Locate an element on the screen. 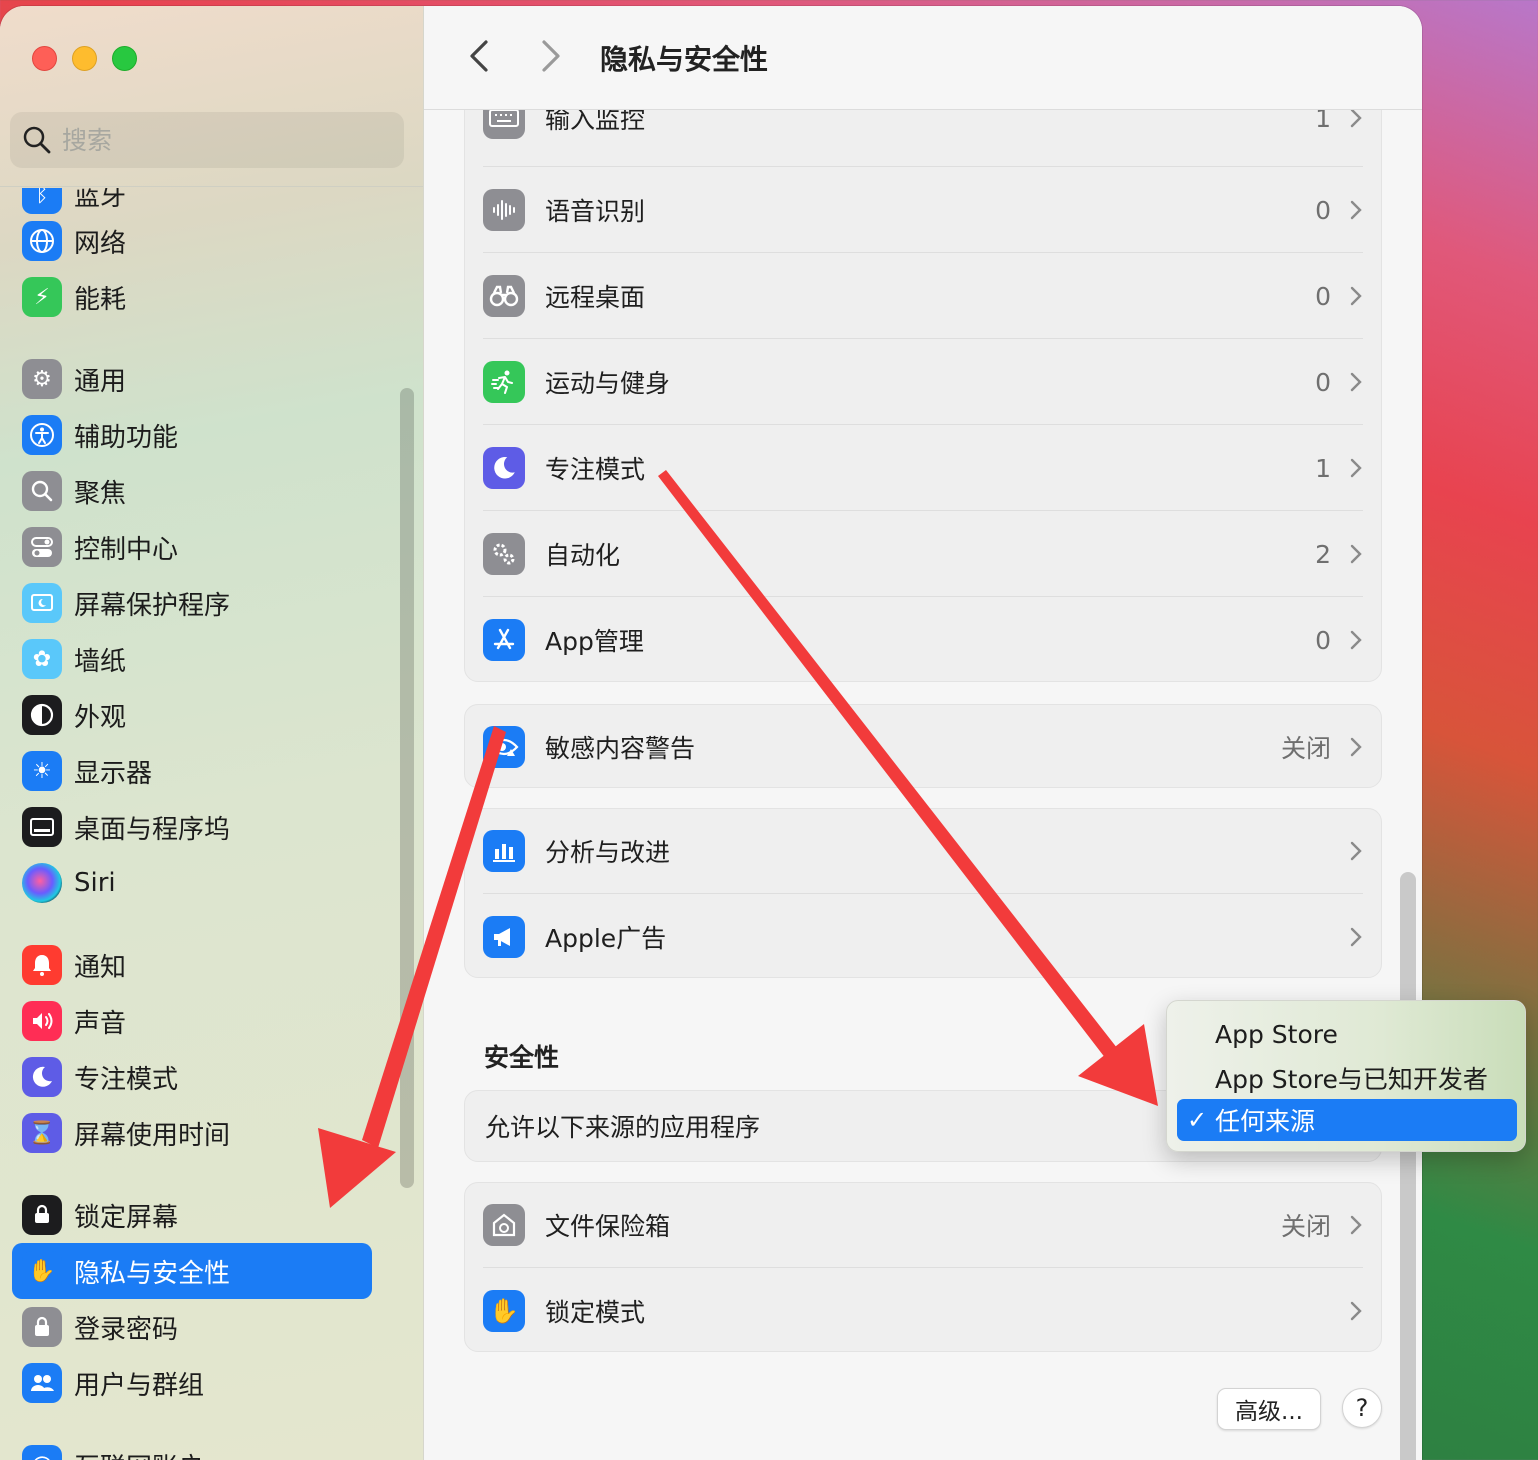 The width and height of the screenshot is (1538, 1460). security-card: 文件保险箱 关闭 ✋ 锁定模式 is located at coordinates (923, 1267).